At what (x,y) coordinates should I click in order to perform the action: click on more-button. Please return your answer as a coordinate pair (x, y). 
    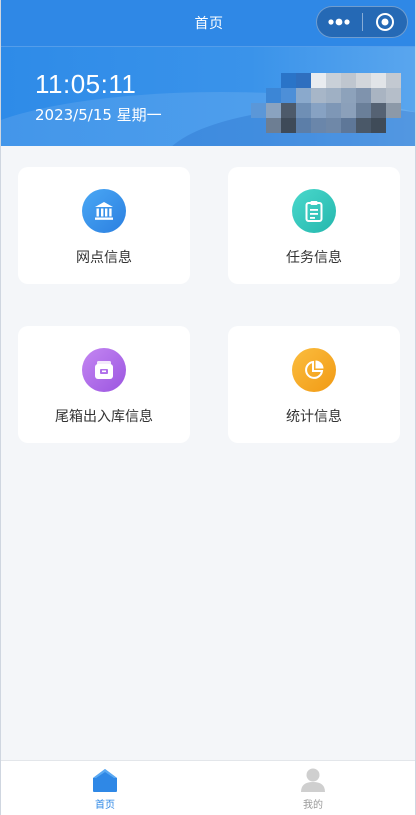
    Looking at the image, I should click on (339, 22).